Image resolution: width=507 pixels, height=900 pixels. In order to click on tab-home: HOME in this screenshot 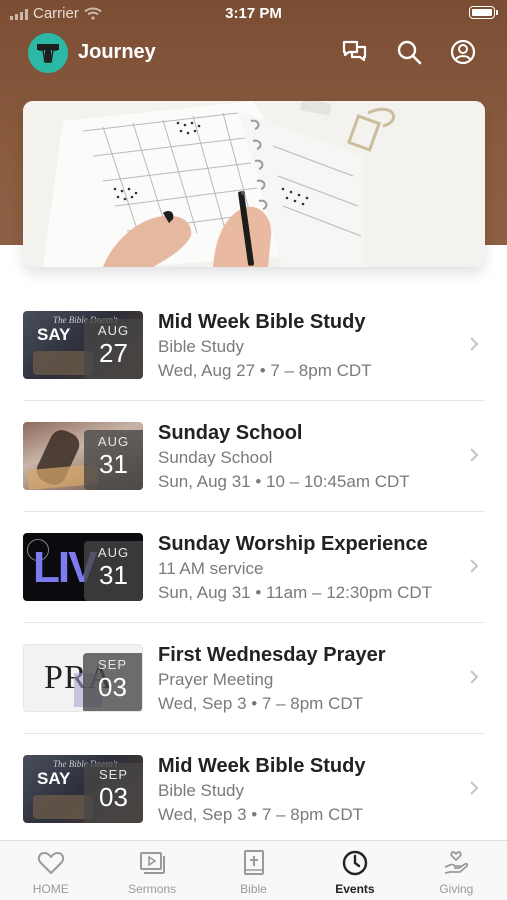, I will do `click(50, 870)`.